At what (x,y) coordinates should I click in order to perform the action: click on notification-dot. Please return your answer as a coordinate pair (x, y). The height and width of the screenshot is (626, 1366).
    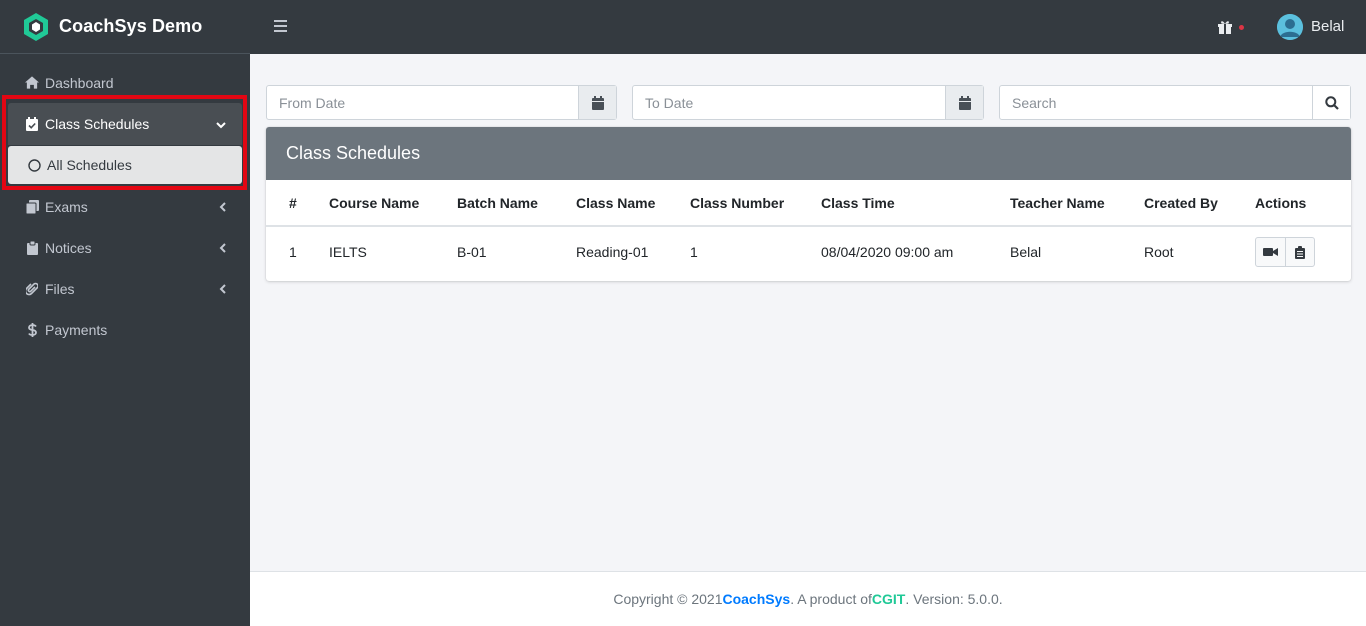
    Looking at the image, I should click on (1241, 27).